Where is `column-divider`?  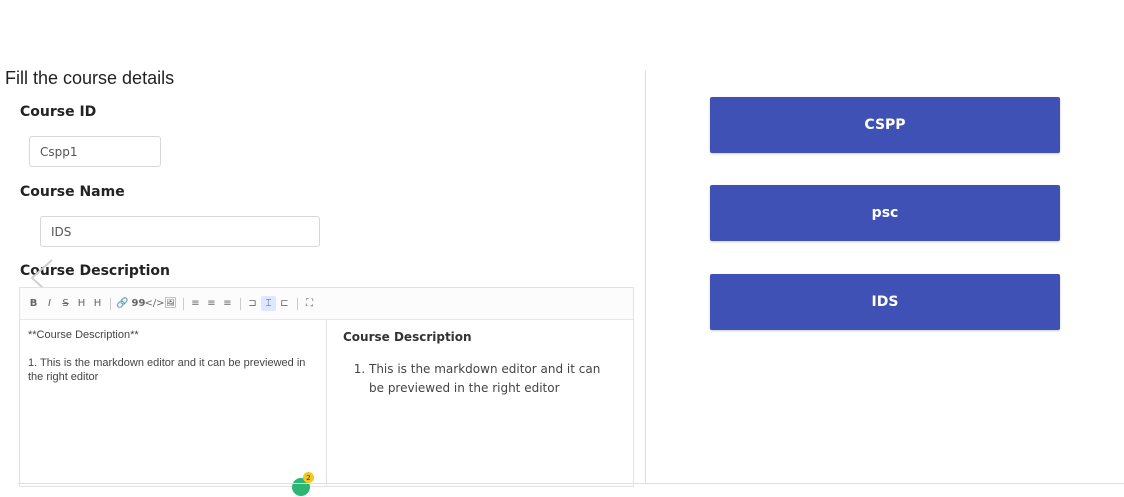 column-divider is located at coordinates (645, 277).